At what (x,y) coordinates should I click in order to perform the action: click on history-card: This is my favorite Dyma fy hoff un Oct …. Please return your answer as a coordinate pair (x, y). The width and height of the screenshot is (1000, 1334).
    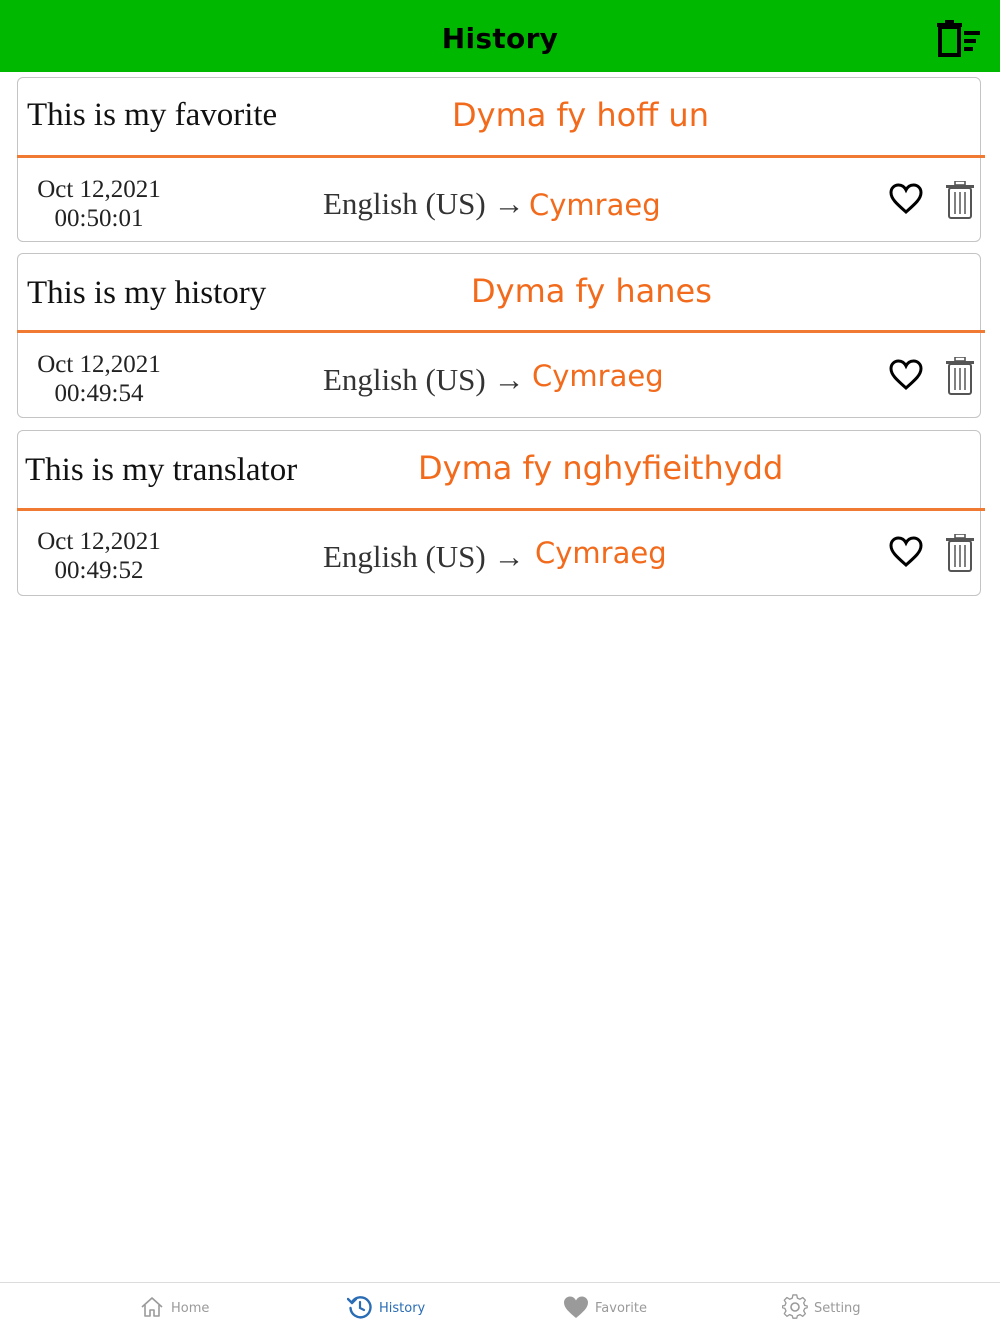
    Looking at the image, I should click on (501, 159).